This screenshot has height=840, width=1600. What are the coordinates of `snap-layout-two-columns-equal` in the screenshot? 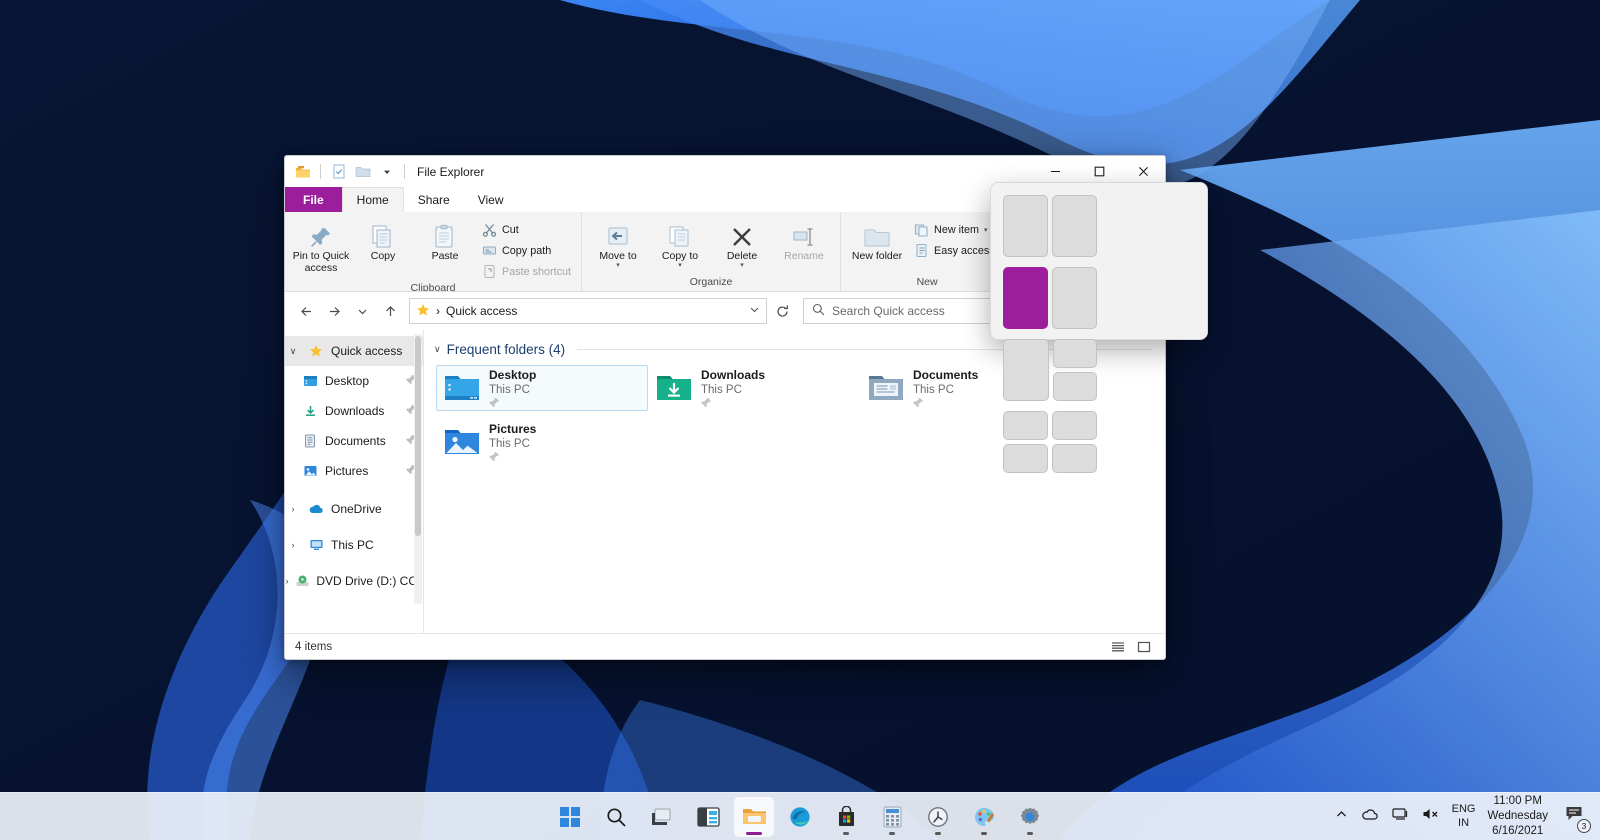 It's located at (1050, 226).